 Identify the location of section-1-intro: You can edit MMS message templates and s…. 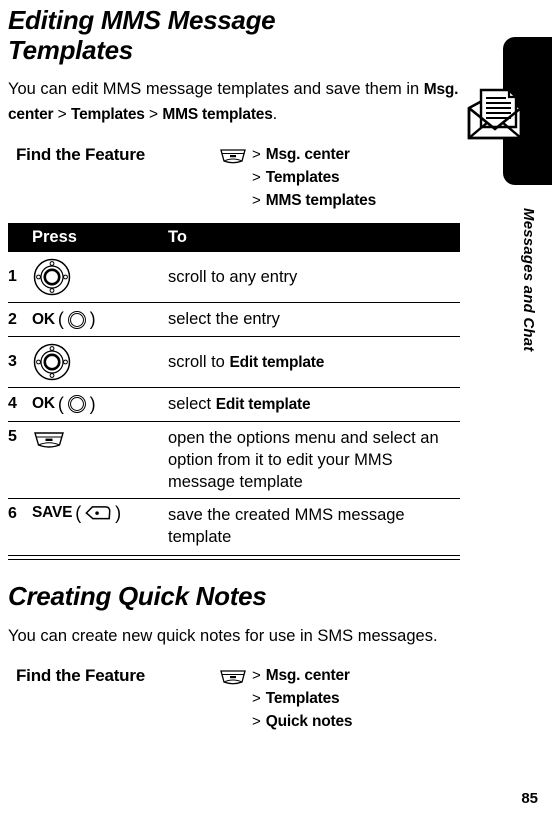
(233, 102).